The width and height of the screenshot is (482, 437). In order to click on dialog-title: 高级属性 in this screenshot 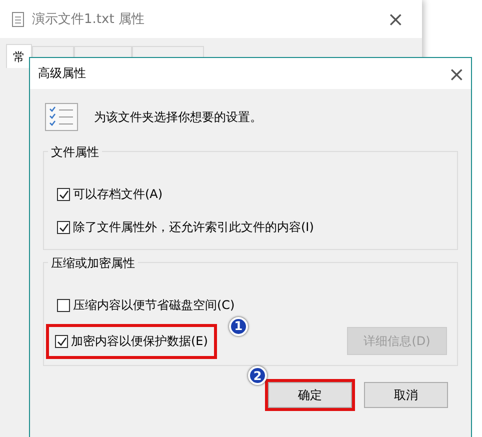, I will do `click(62, 73)`.